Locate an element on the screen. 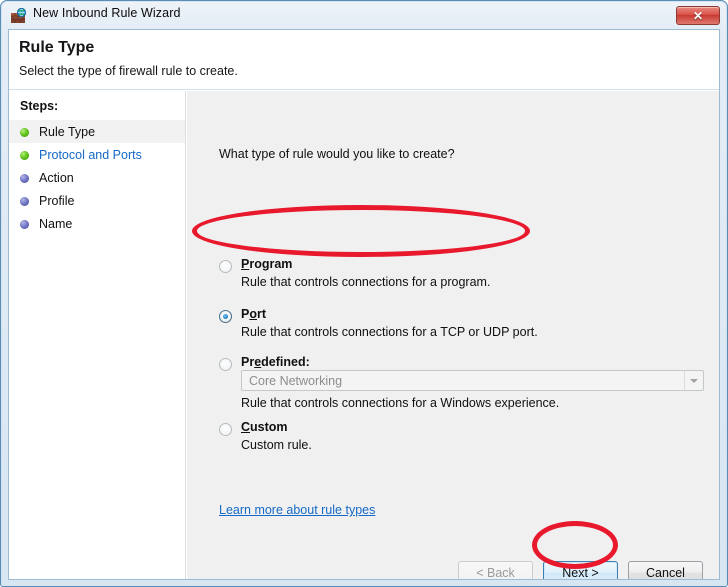 The width and height of the screenshot is (728, 587). next-button: Next > is located at coordinates (580, 570).